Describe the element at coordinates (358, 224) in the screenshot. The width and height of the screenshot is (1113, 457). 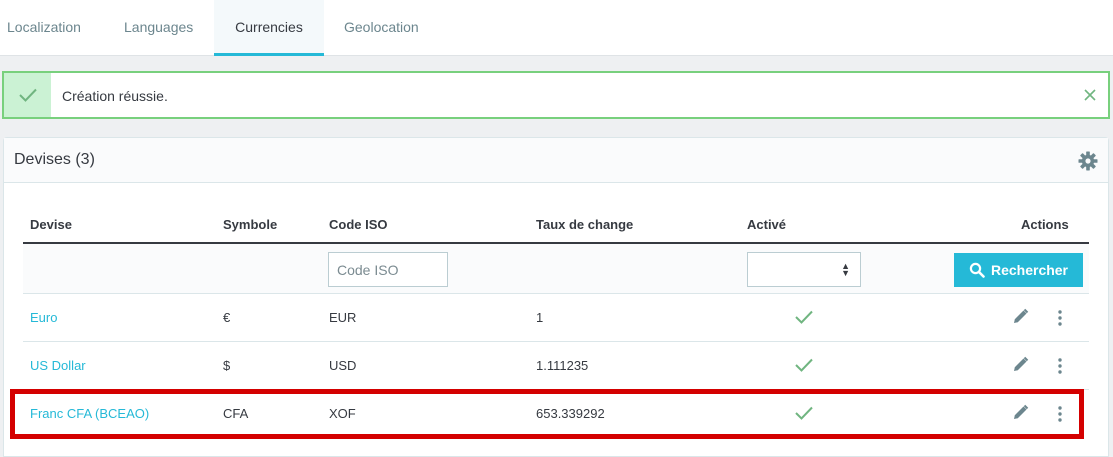
I see `column-header-iso: Code ISO` at that location.